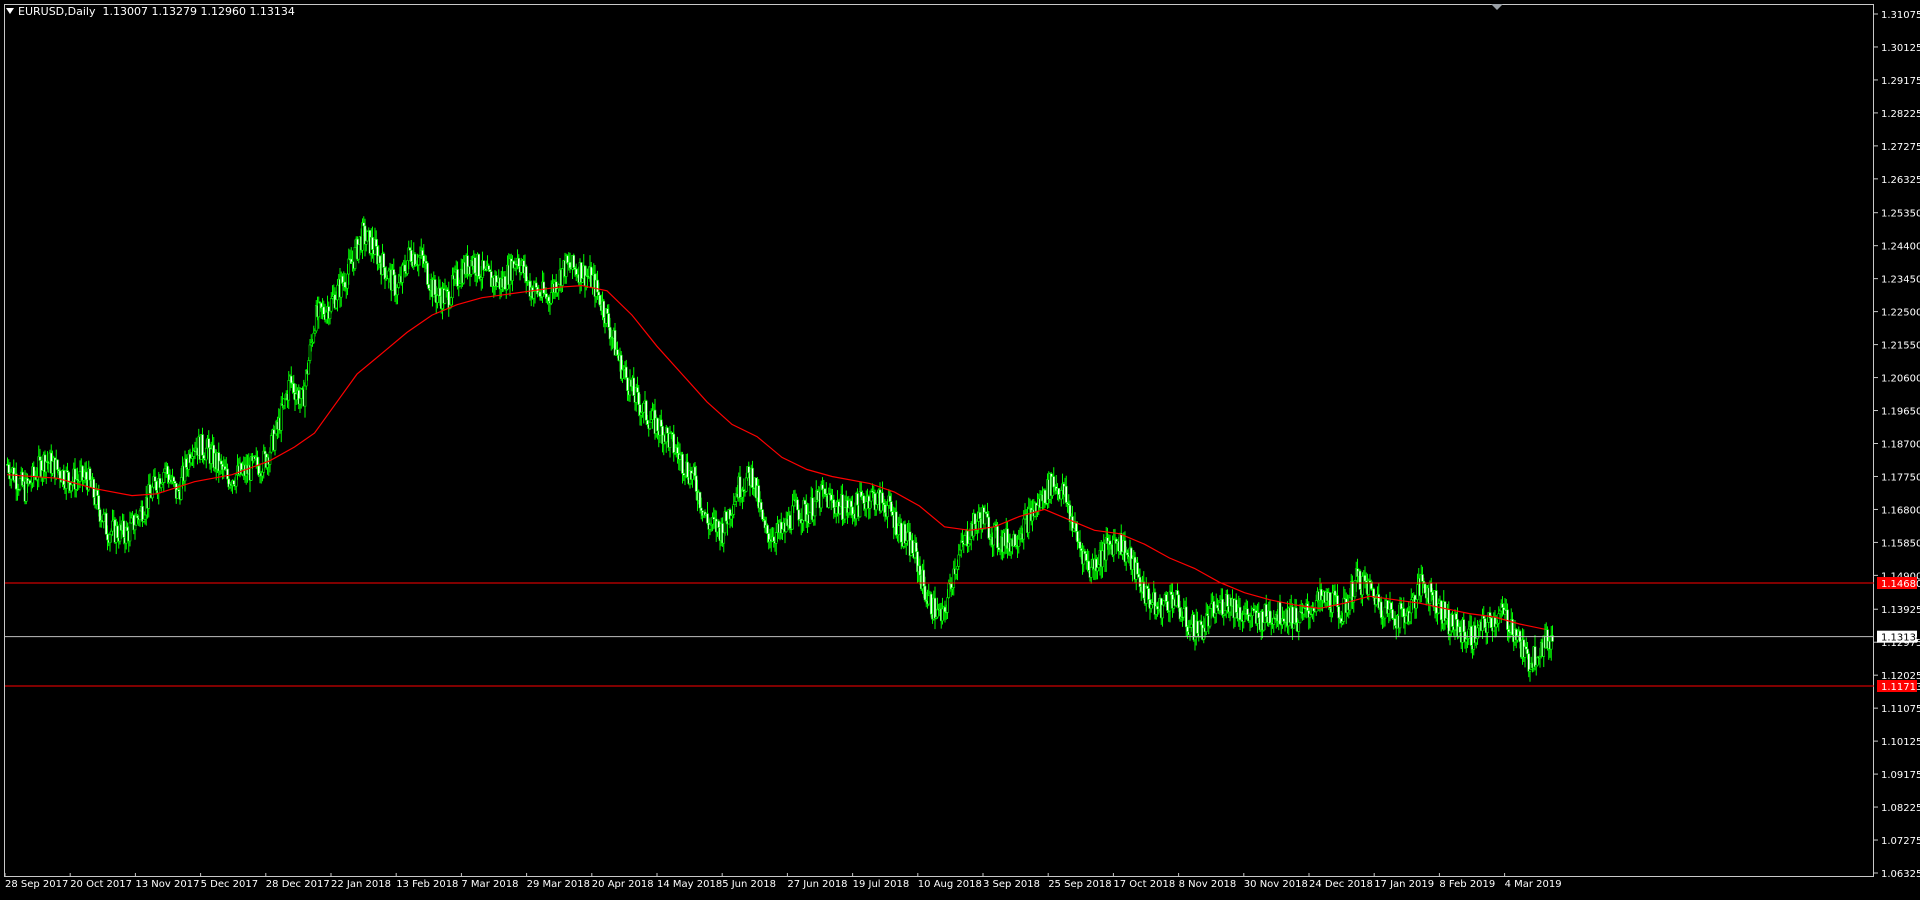  Describe the element at coordinates (10, 11) in the screenshot. I see `triangle-down-icon` at that location.